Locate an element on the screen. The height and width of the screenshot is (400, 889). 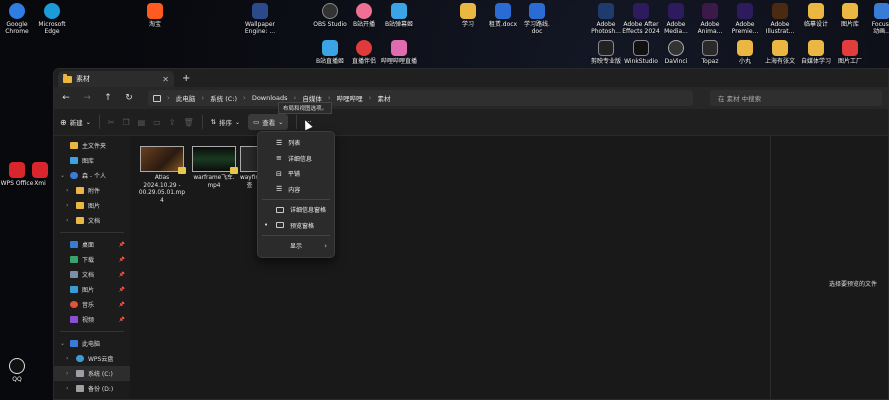
desktop-icon-bilibili-danmaku: B站弹幕姬 is located at coordinates (399, 15).